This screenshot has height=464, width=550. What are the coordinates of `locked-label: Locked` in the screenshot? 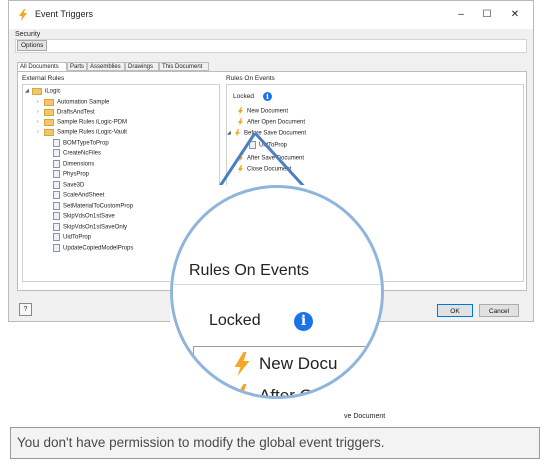 It's located at (243, 96).